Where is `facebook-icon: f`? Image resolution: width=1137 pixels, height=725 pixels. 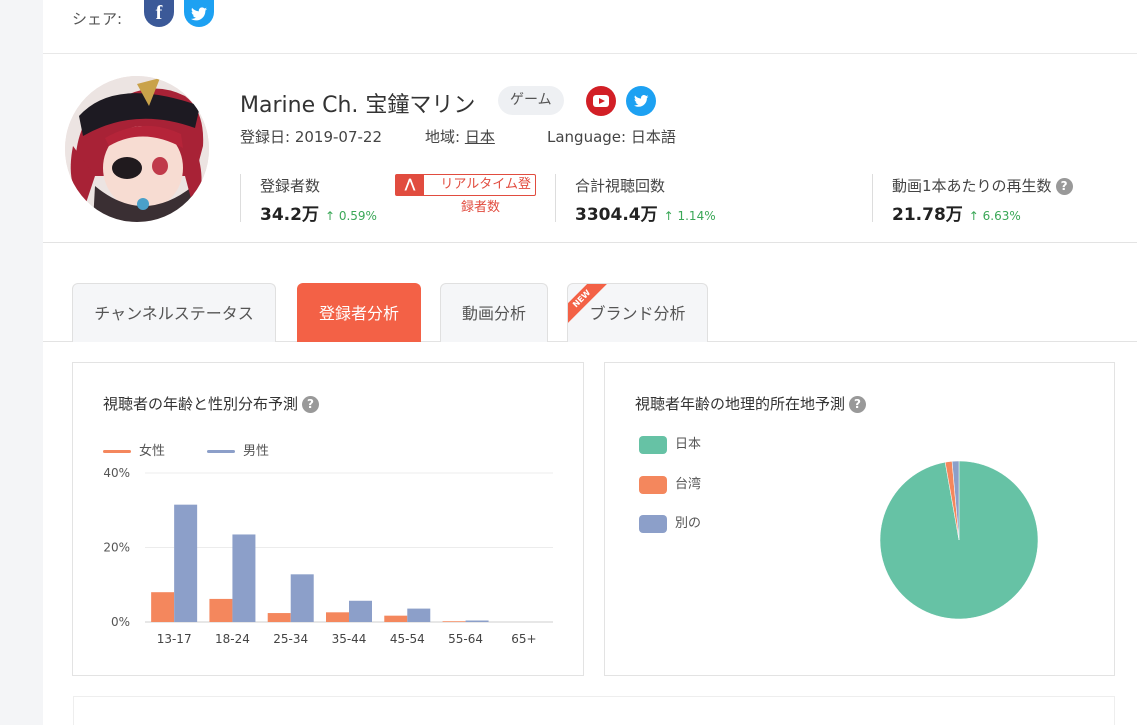
facebook-icon: f is located at coordinates (159, 13).